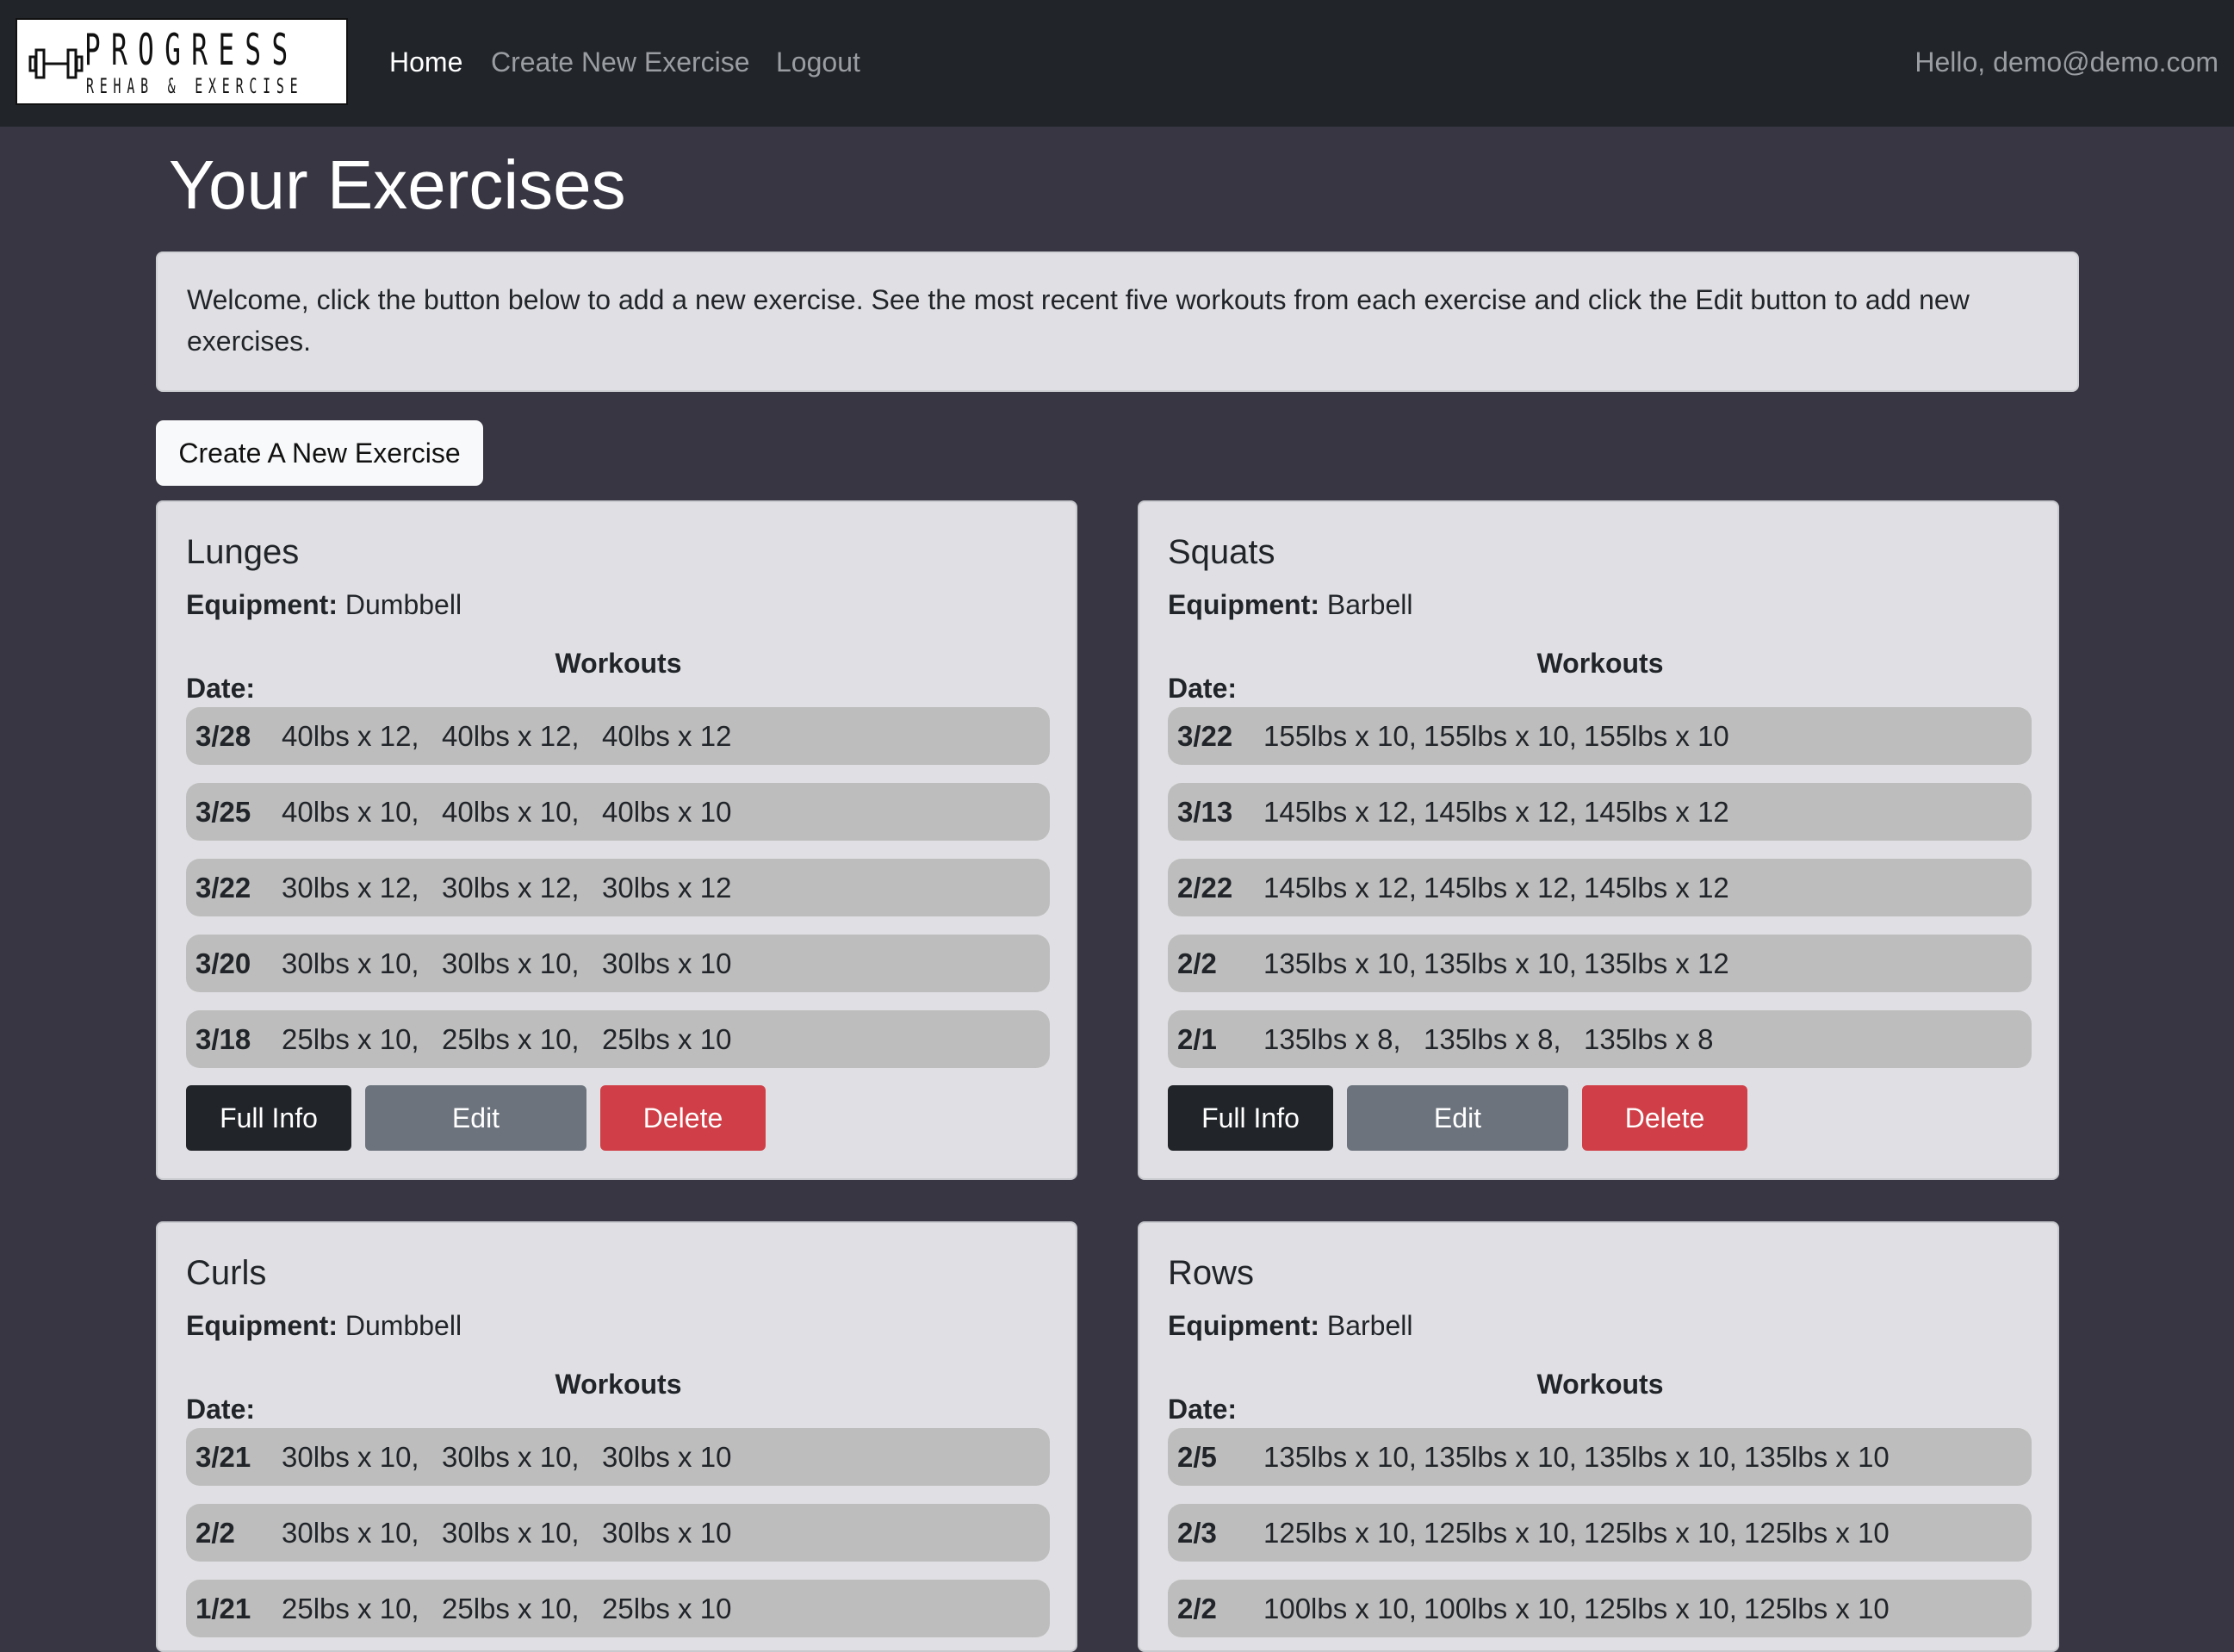 This screenshot has height=1652, width=2234. I want to click on exercise-name: Lunges, so click(243, 552).